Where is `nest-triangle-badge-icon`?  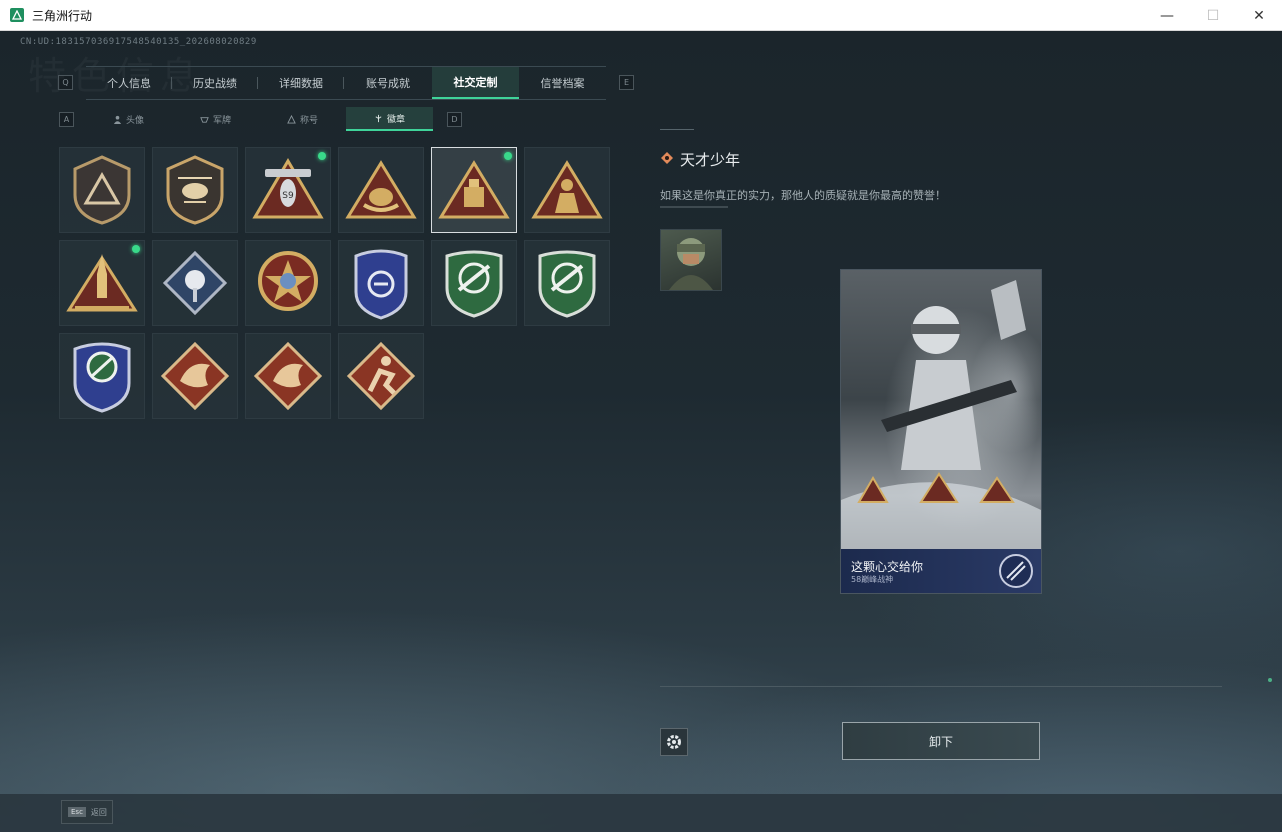 nest-triangle-badge-icon is located at coordinates (381, 189).